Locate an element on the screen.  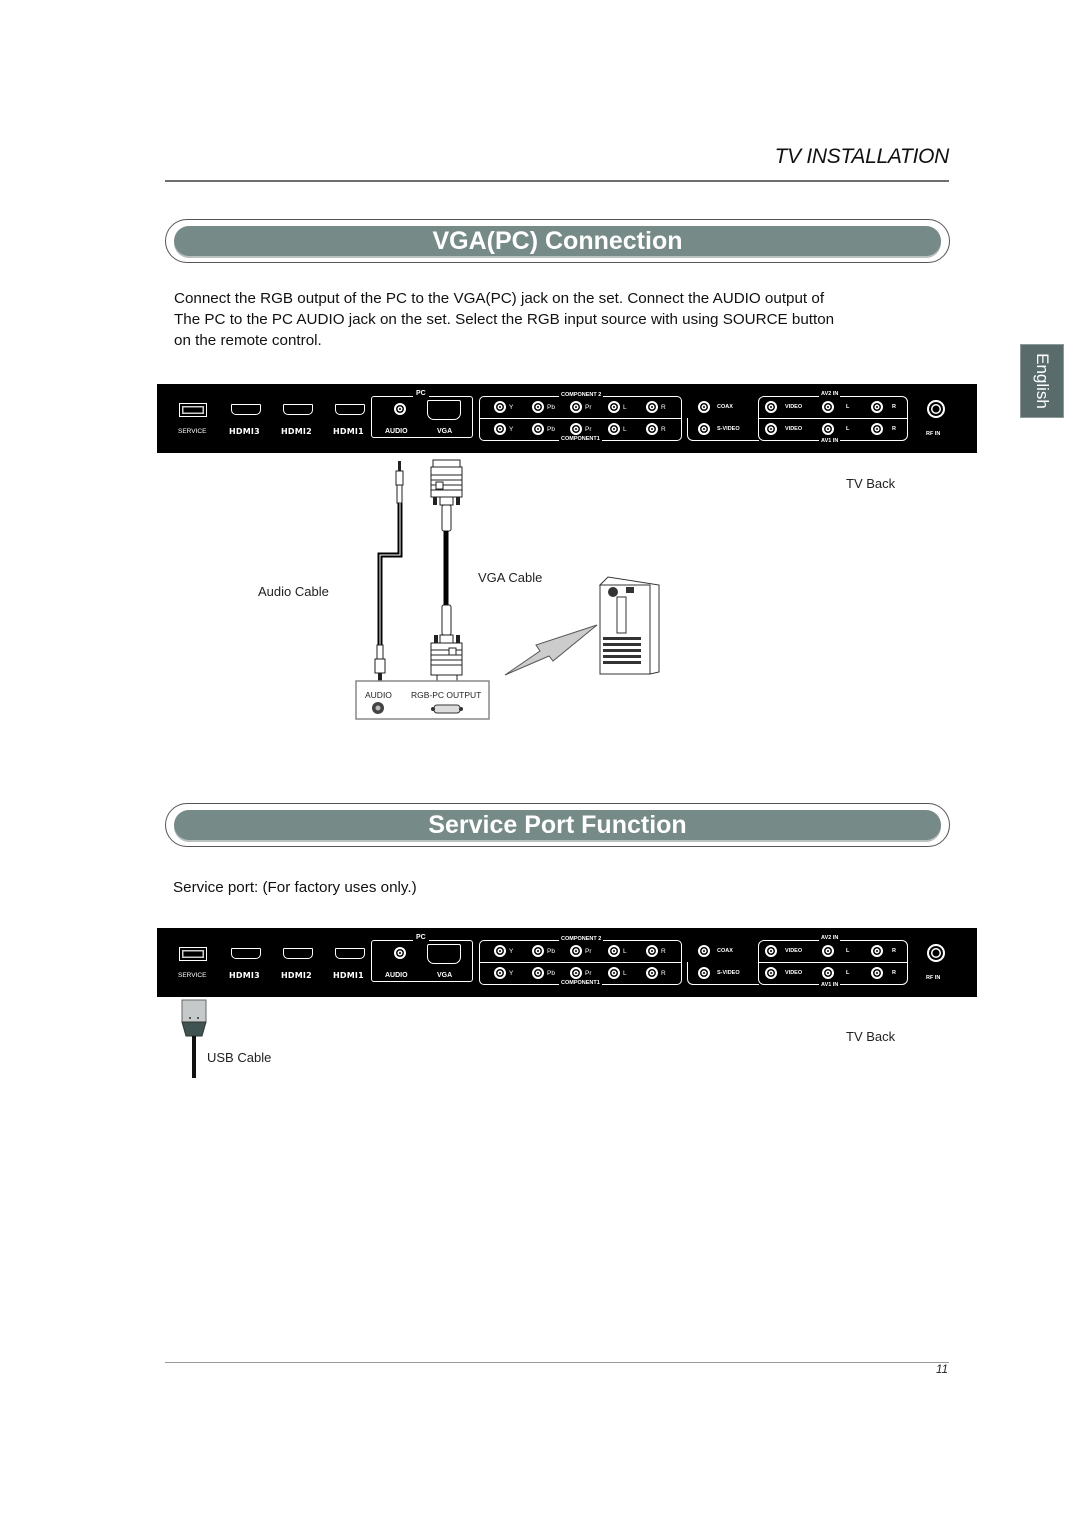
hdmi-label: HDMI1 is located at coordinates (348, 975).